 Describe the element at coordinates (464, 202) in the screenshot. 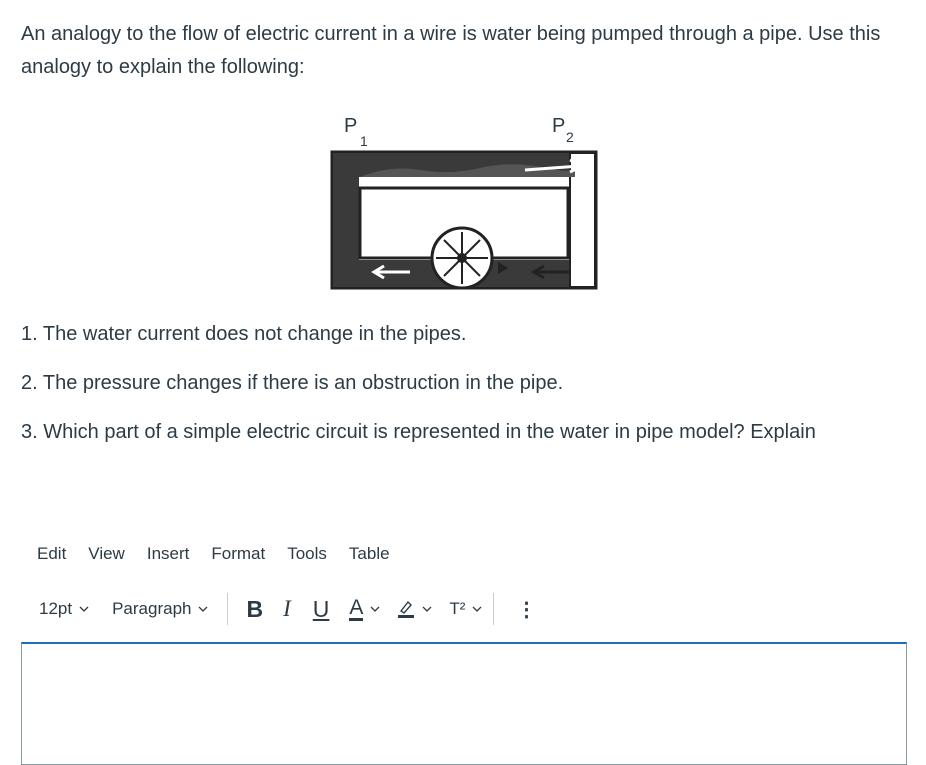

I see `water-pipe-diagram: P 1 P 2` at that location.